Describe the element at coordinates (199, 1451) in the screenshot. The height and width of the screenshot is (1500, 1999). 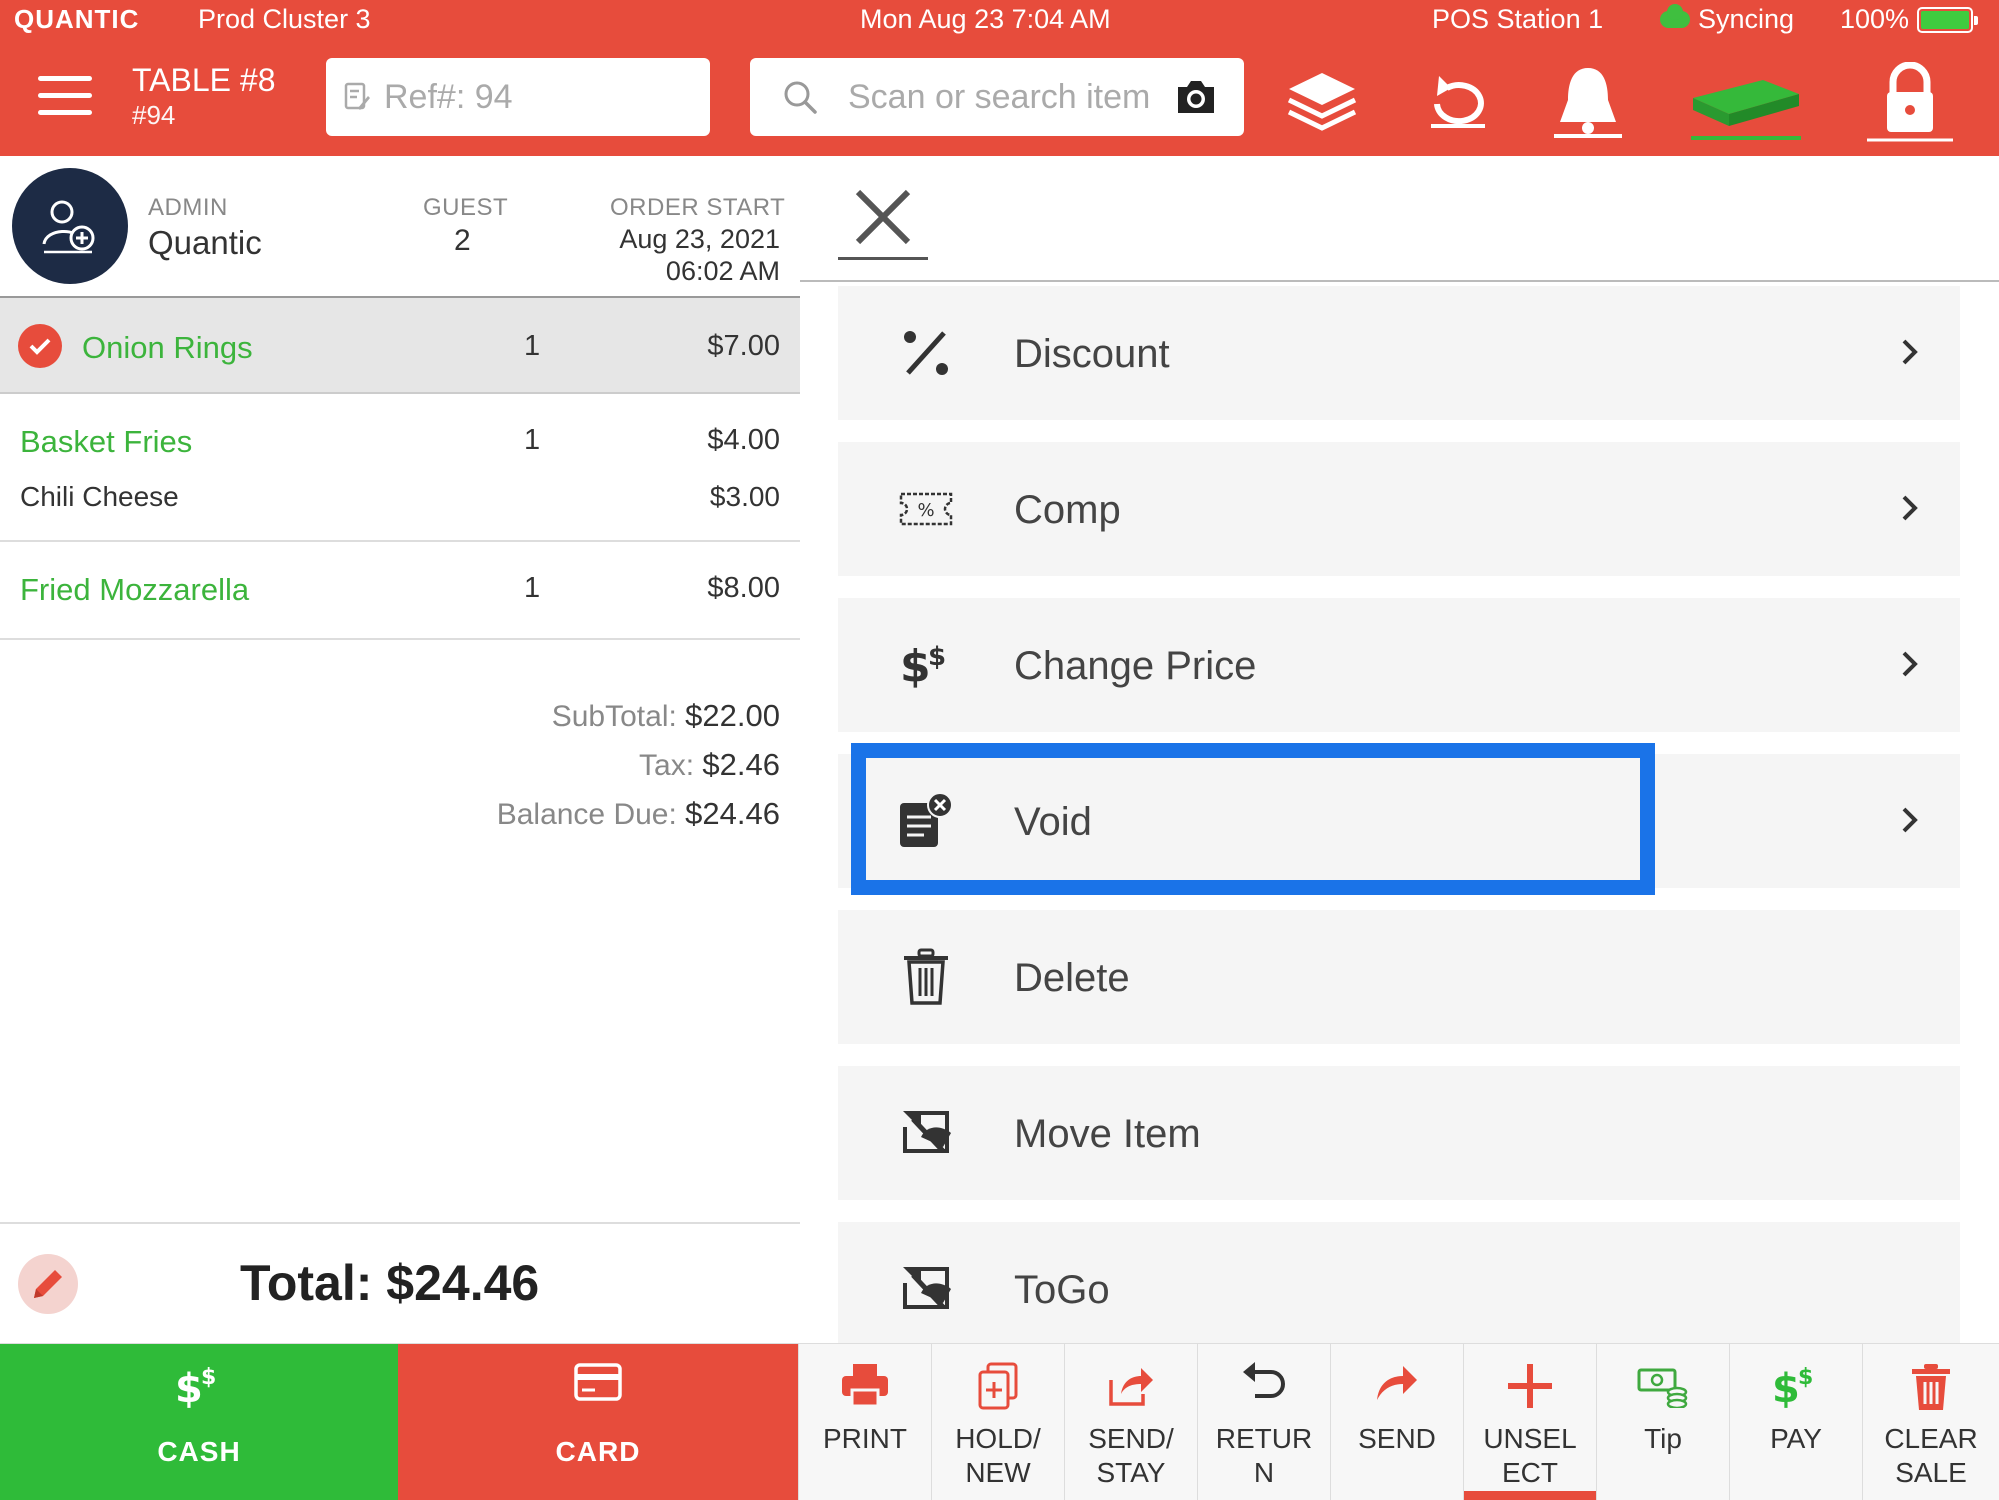
I see `cash-label: CASH` at that location.